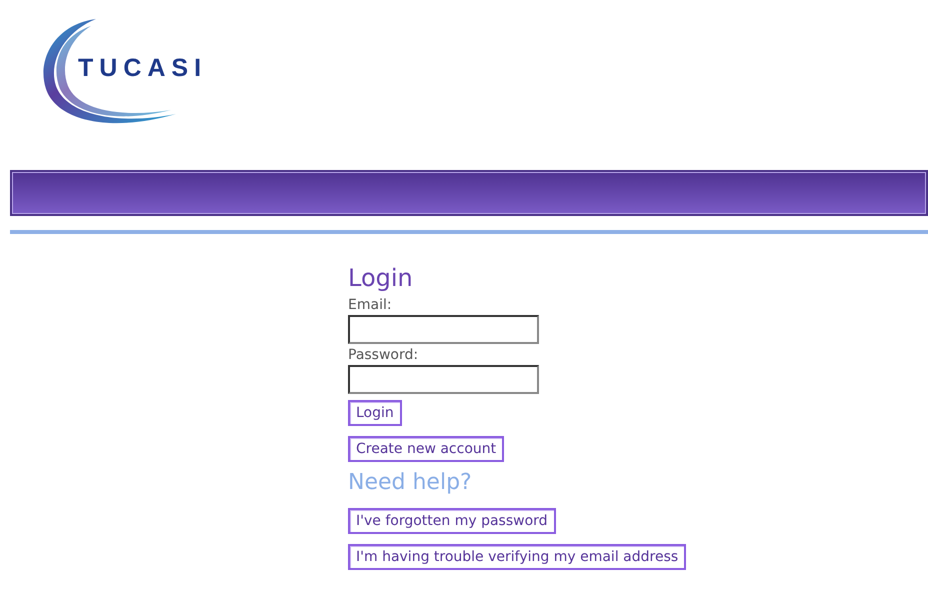 Image resolution: width=928 pixels, height=598 pixels. I want to click on login-heading: Login, so click(380, 278).